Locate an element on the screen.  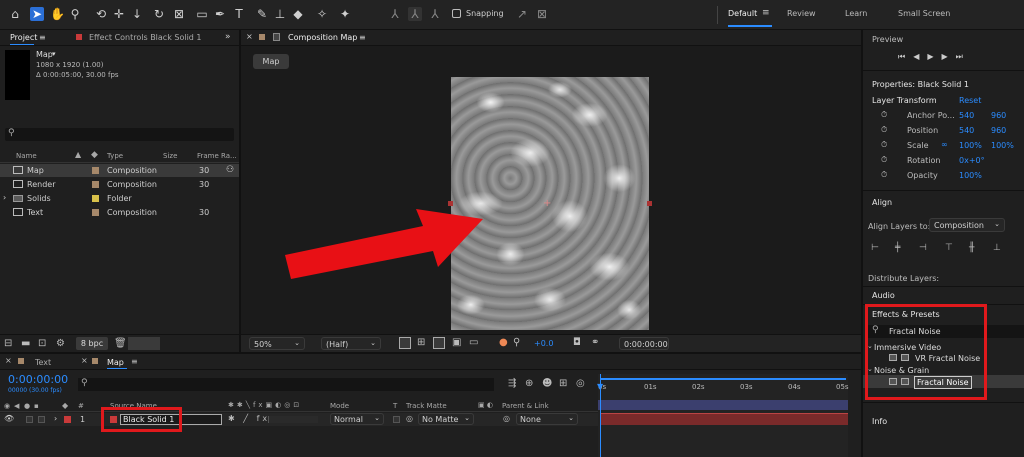
snapshot-camera-icon: ◘ is located at coordinates (577, 342).